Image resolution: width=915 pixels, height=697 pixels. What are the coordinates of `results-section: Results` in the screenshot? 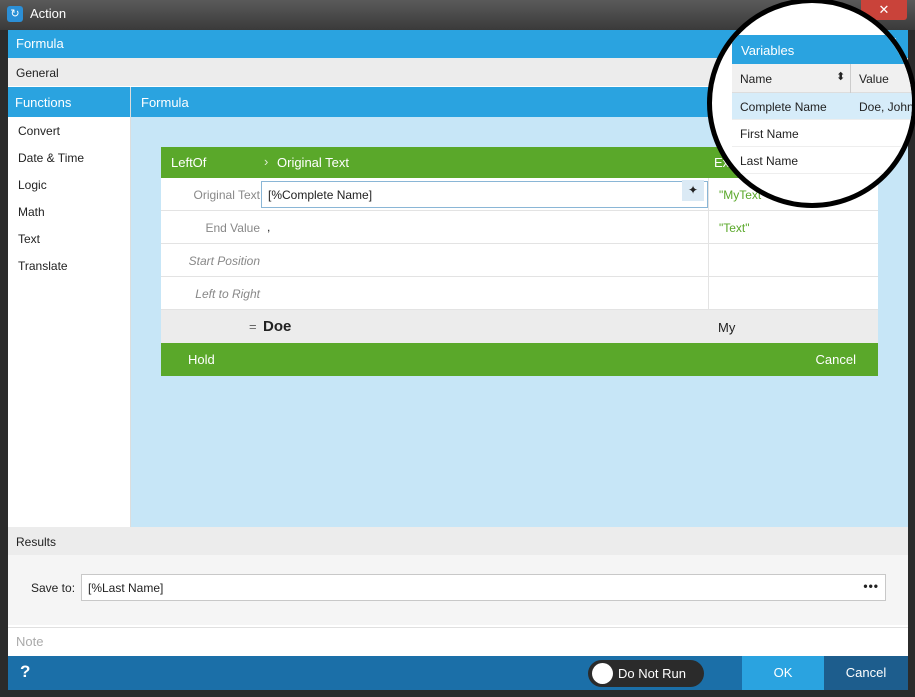 It's located at (458, 541).